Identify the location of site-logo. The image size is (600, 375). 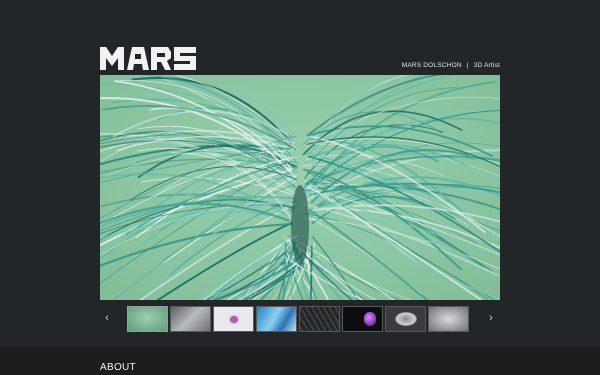
(148, 57).